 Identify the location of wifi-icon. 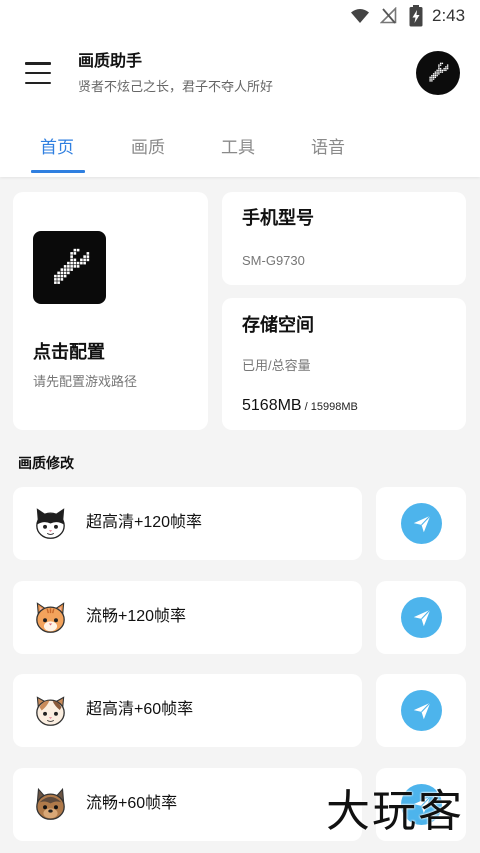
(360, 16).